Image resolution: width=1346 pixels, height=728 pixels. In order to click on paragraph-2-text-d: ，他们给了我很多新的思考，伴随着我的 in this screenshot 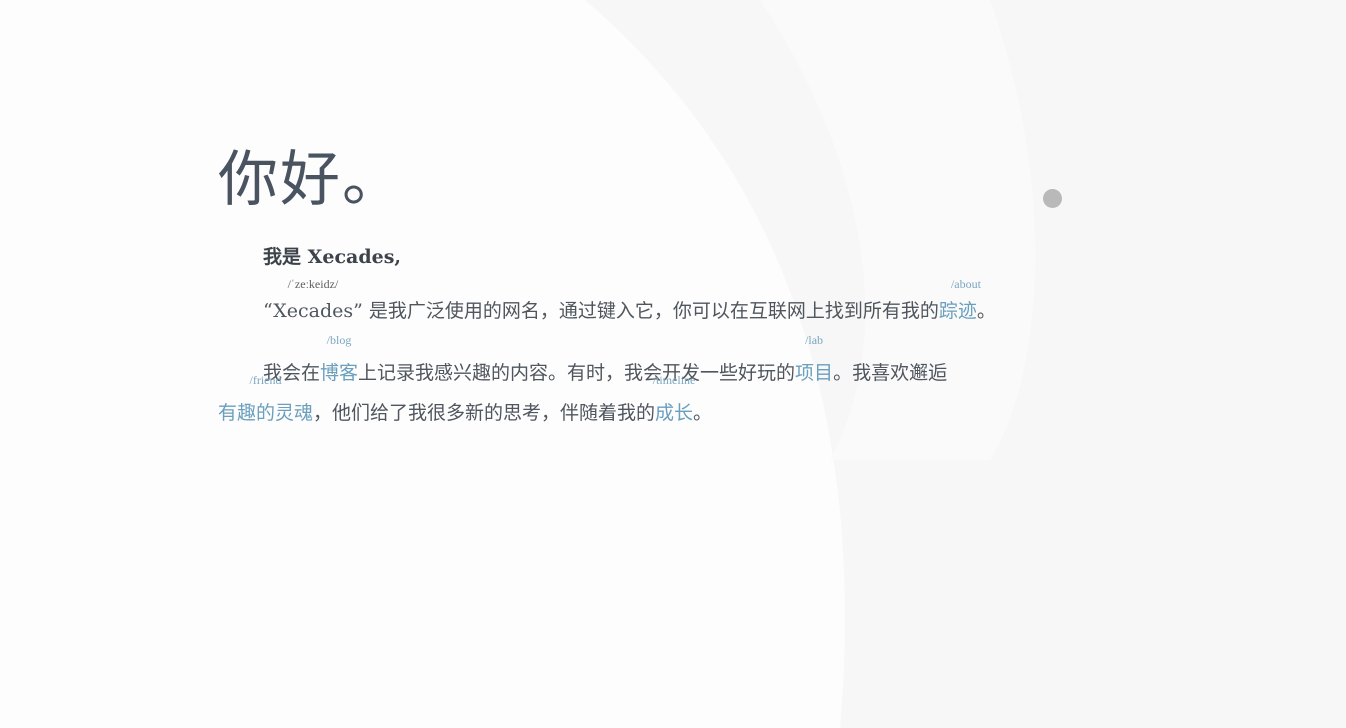, I will do `click(484, 413)`.